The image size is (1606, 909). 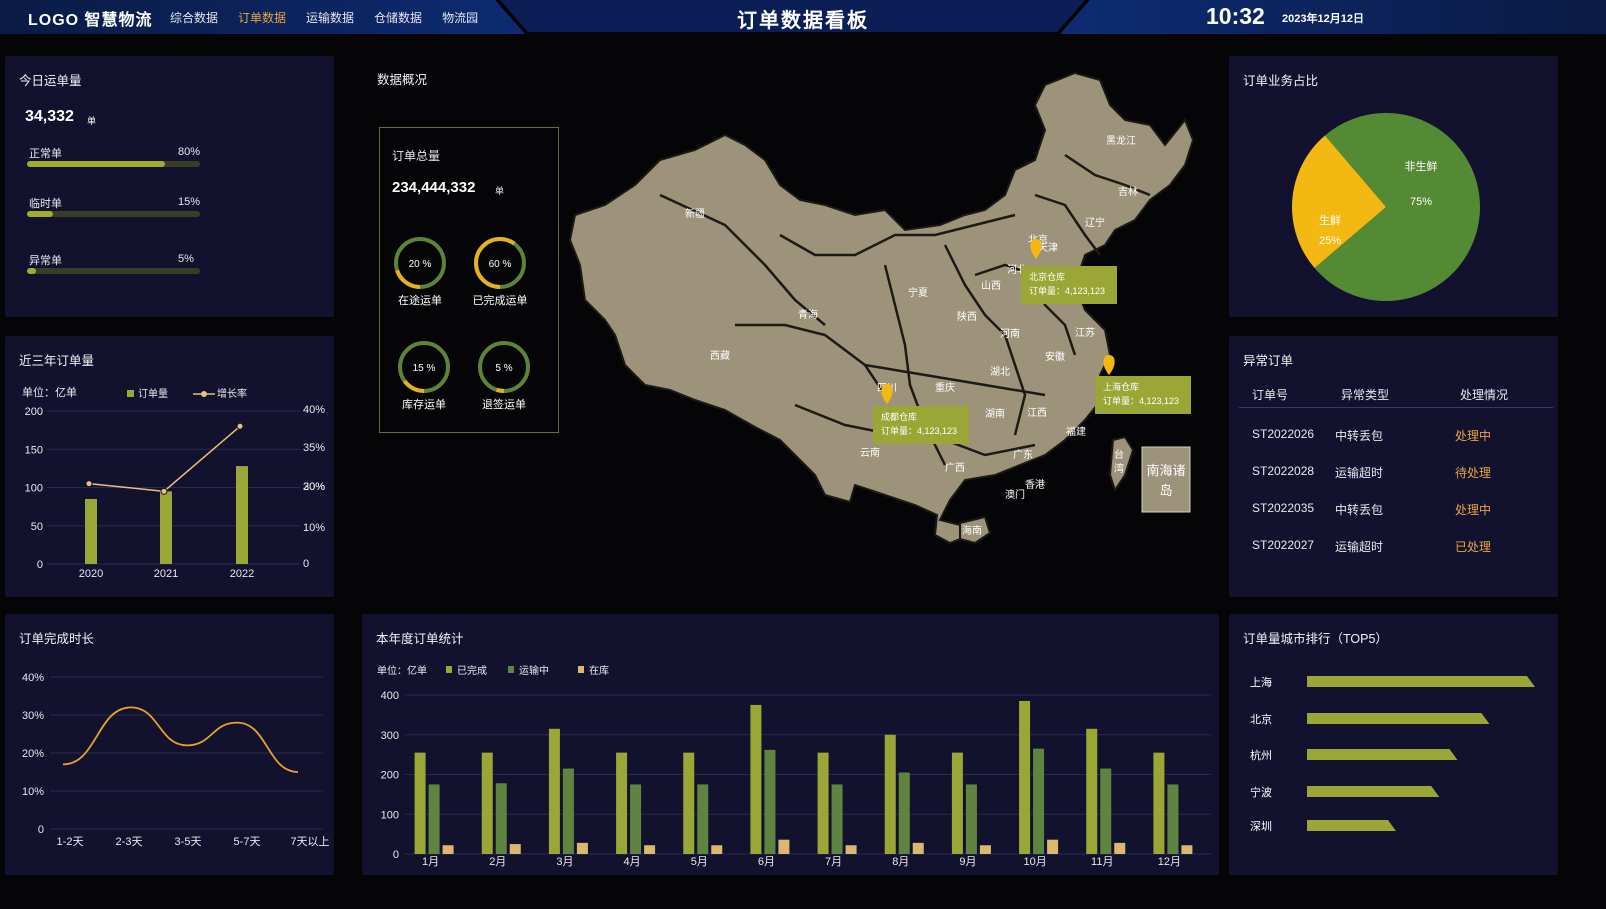 I want to click on ring-percent: 20 %, so click(x=420, y=264).